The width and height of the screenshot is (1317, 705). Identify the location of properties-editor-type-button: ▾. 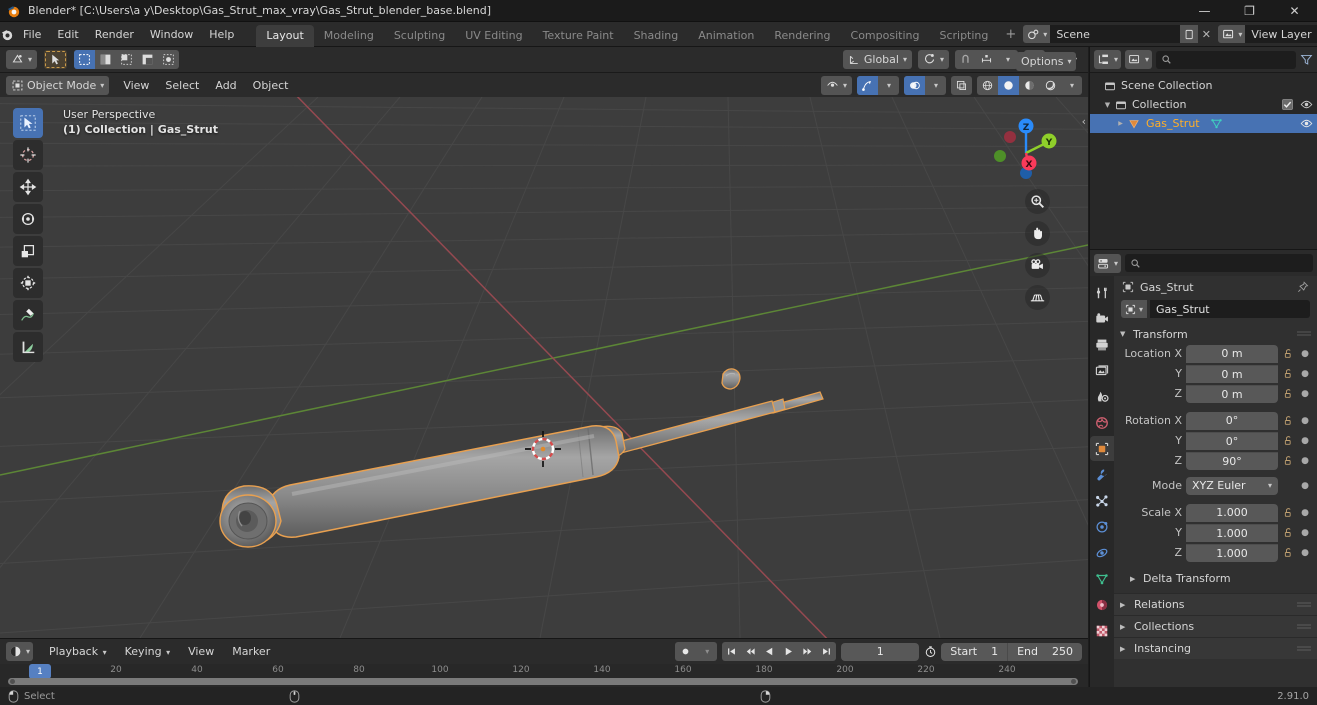
(1108, 263).